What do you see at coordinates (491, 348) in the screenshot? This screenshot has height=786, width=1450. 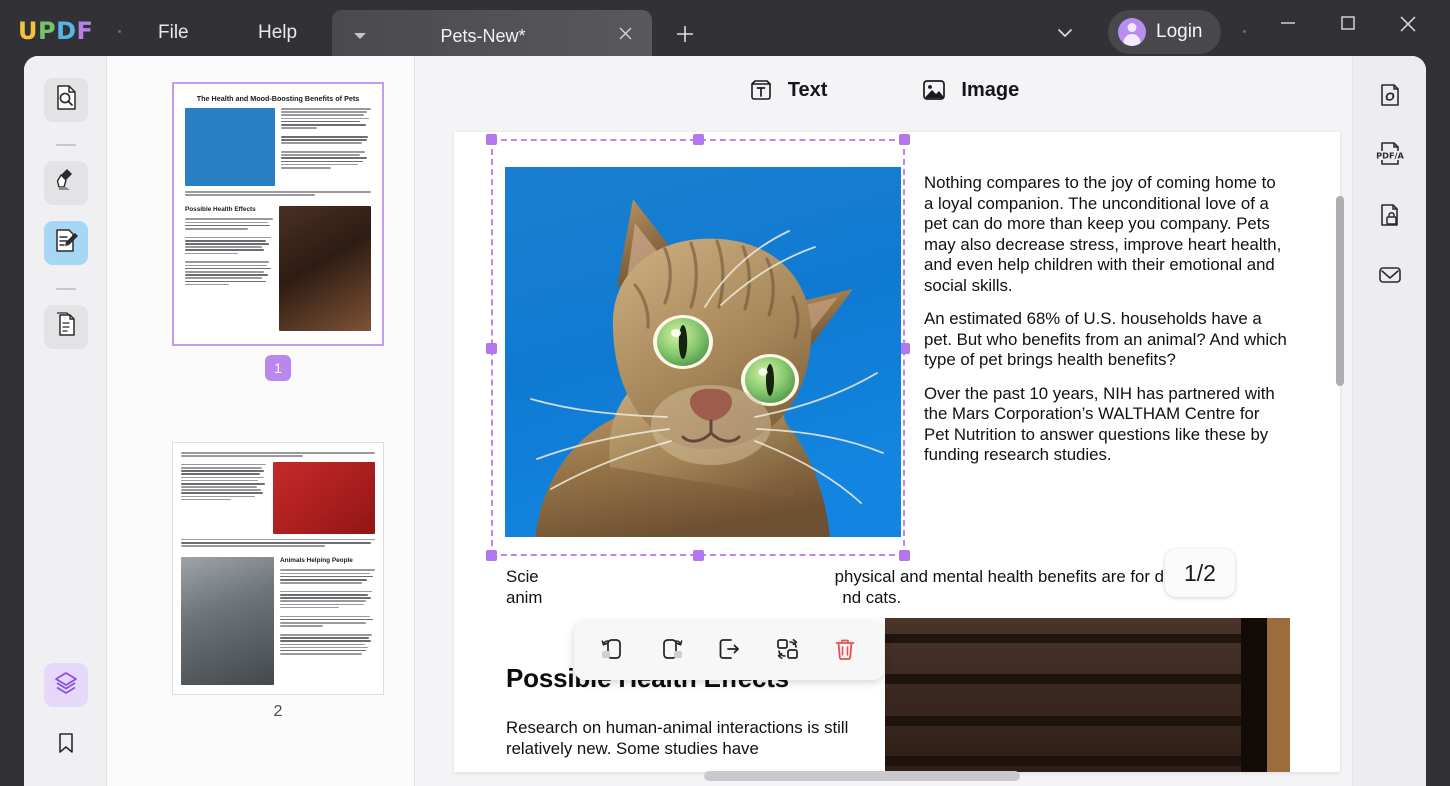 I see `resize-handle-middle-left` at bounding box center [491, 348].